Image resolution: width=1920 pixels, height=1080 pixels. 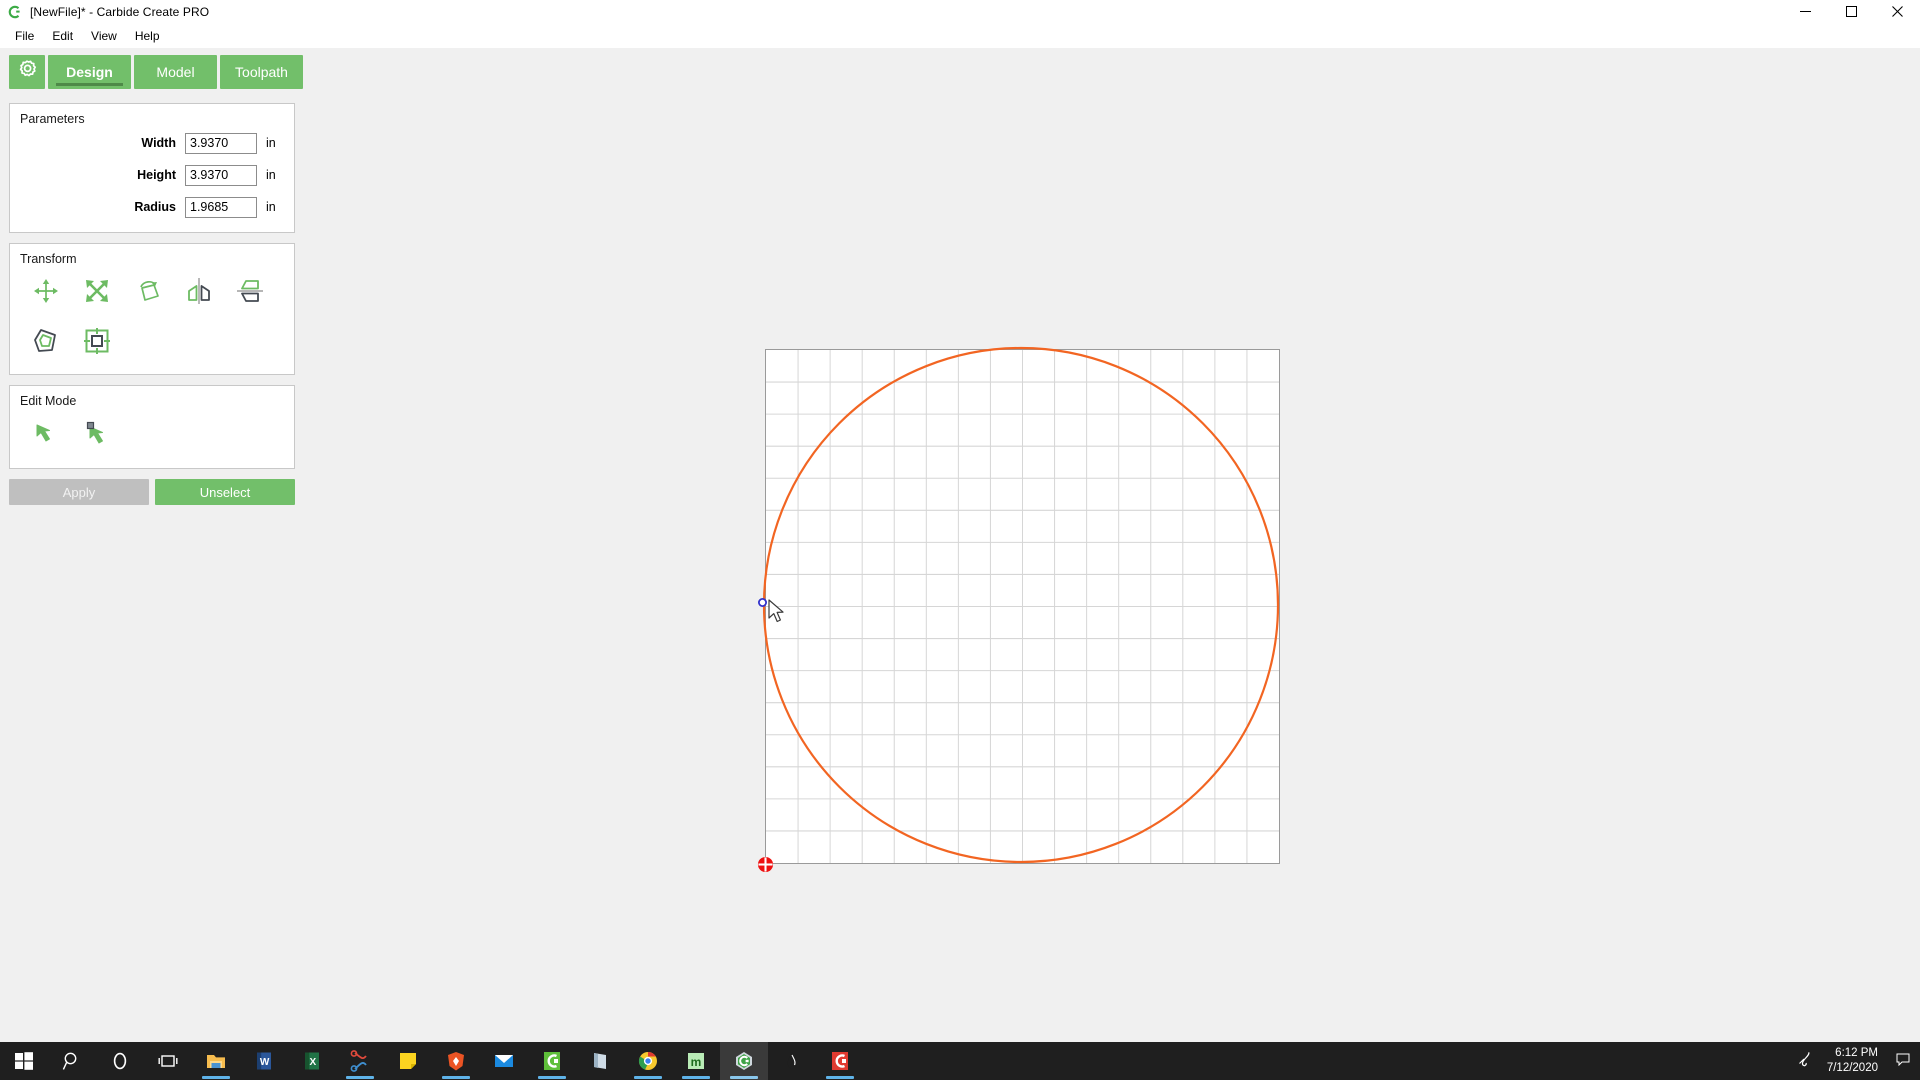 I want to click on offset-path-icon, so click(x=46, y=343).